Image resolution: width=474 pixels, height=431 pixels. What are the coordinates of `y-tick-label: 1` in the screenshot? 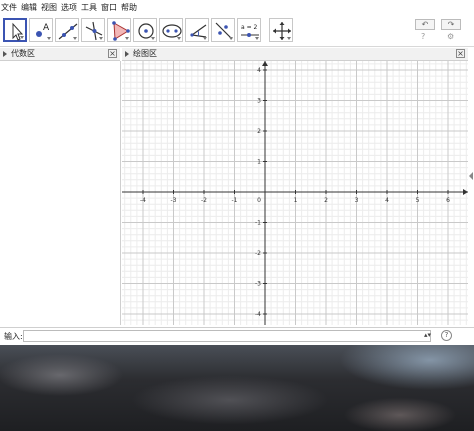 It's located at (259, 162).